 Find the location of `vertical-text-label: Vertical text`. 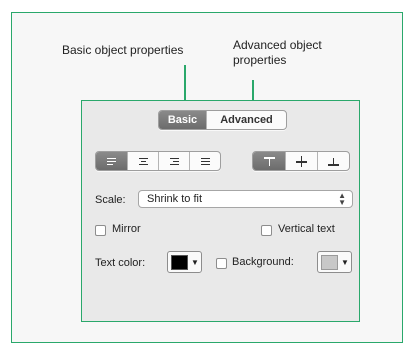

vertical-text-label: Vertical text is located at coordinates (306, 229).